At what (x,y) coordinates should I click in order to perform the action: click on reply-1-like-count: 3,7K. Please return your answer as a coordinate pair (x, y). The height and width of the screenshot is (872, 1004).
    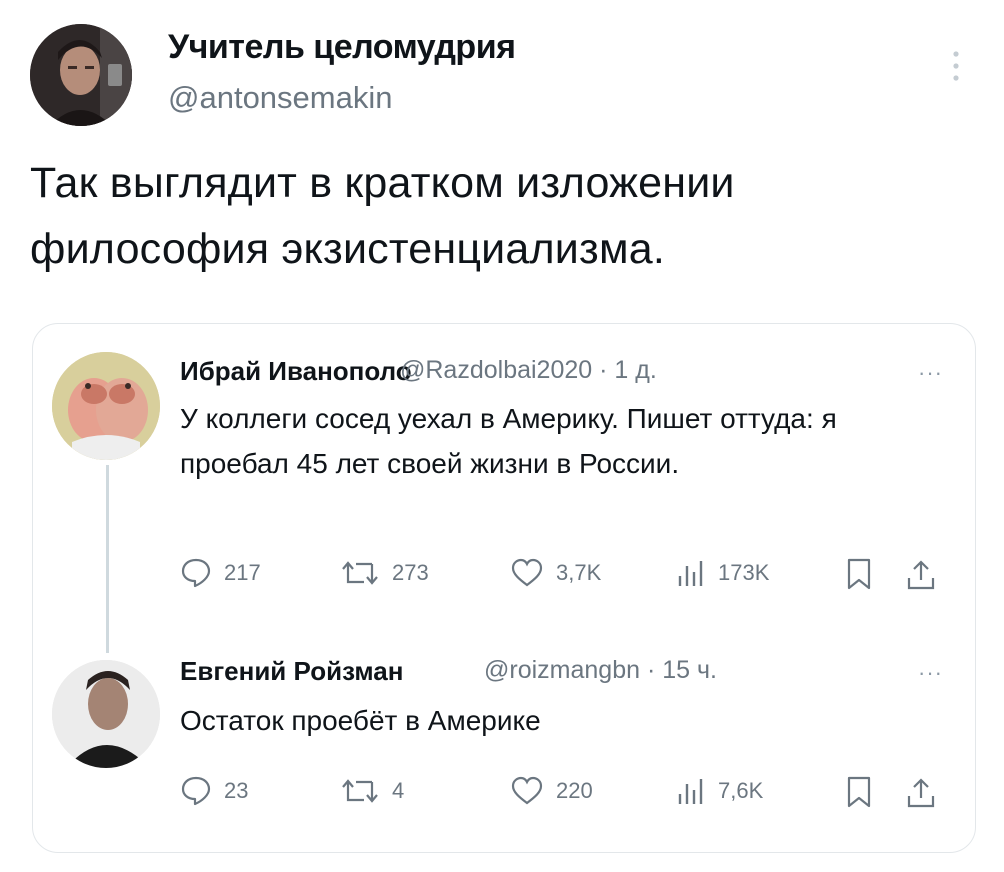
    Looking at the image, I should click on (579, 572).